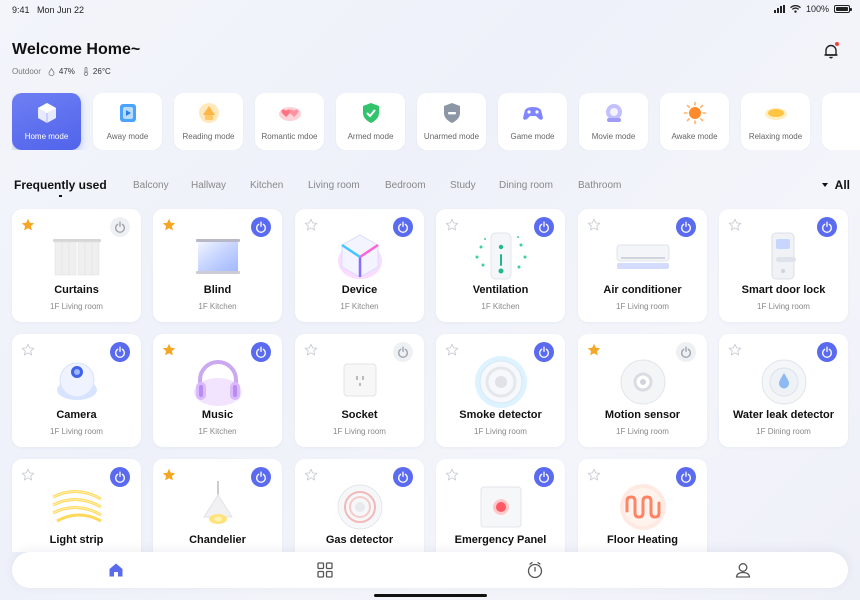 This screenshot has height=600, width=860. I want to click on device-name: Floor Heating, so click(642, 540).